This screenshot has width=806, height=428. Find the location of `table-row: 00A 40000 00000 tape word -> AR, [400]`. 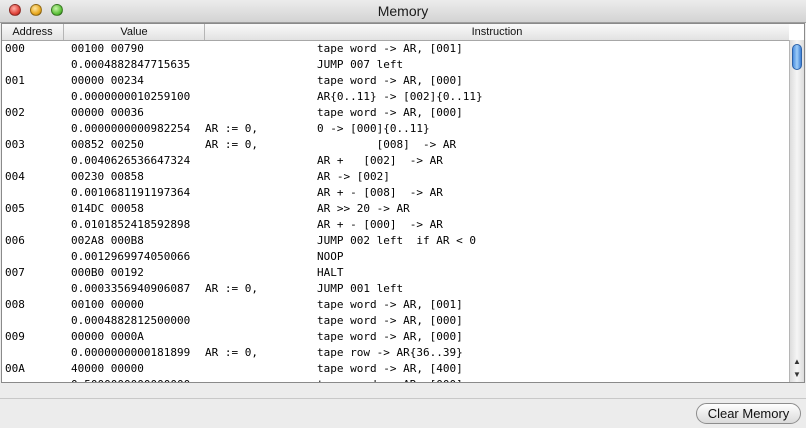

table-row: 00A 40000 00000 tape word -> AR, [400] is located at coordinates (395, 369).